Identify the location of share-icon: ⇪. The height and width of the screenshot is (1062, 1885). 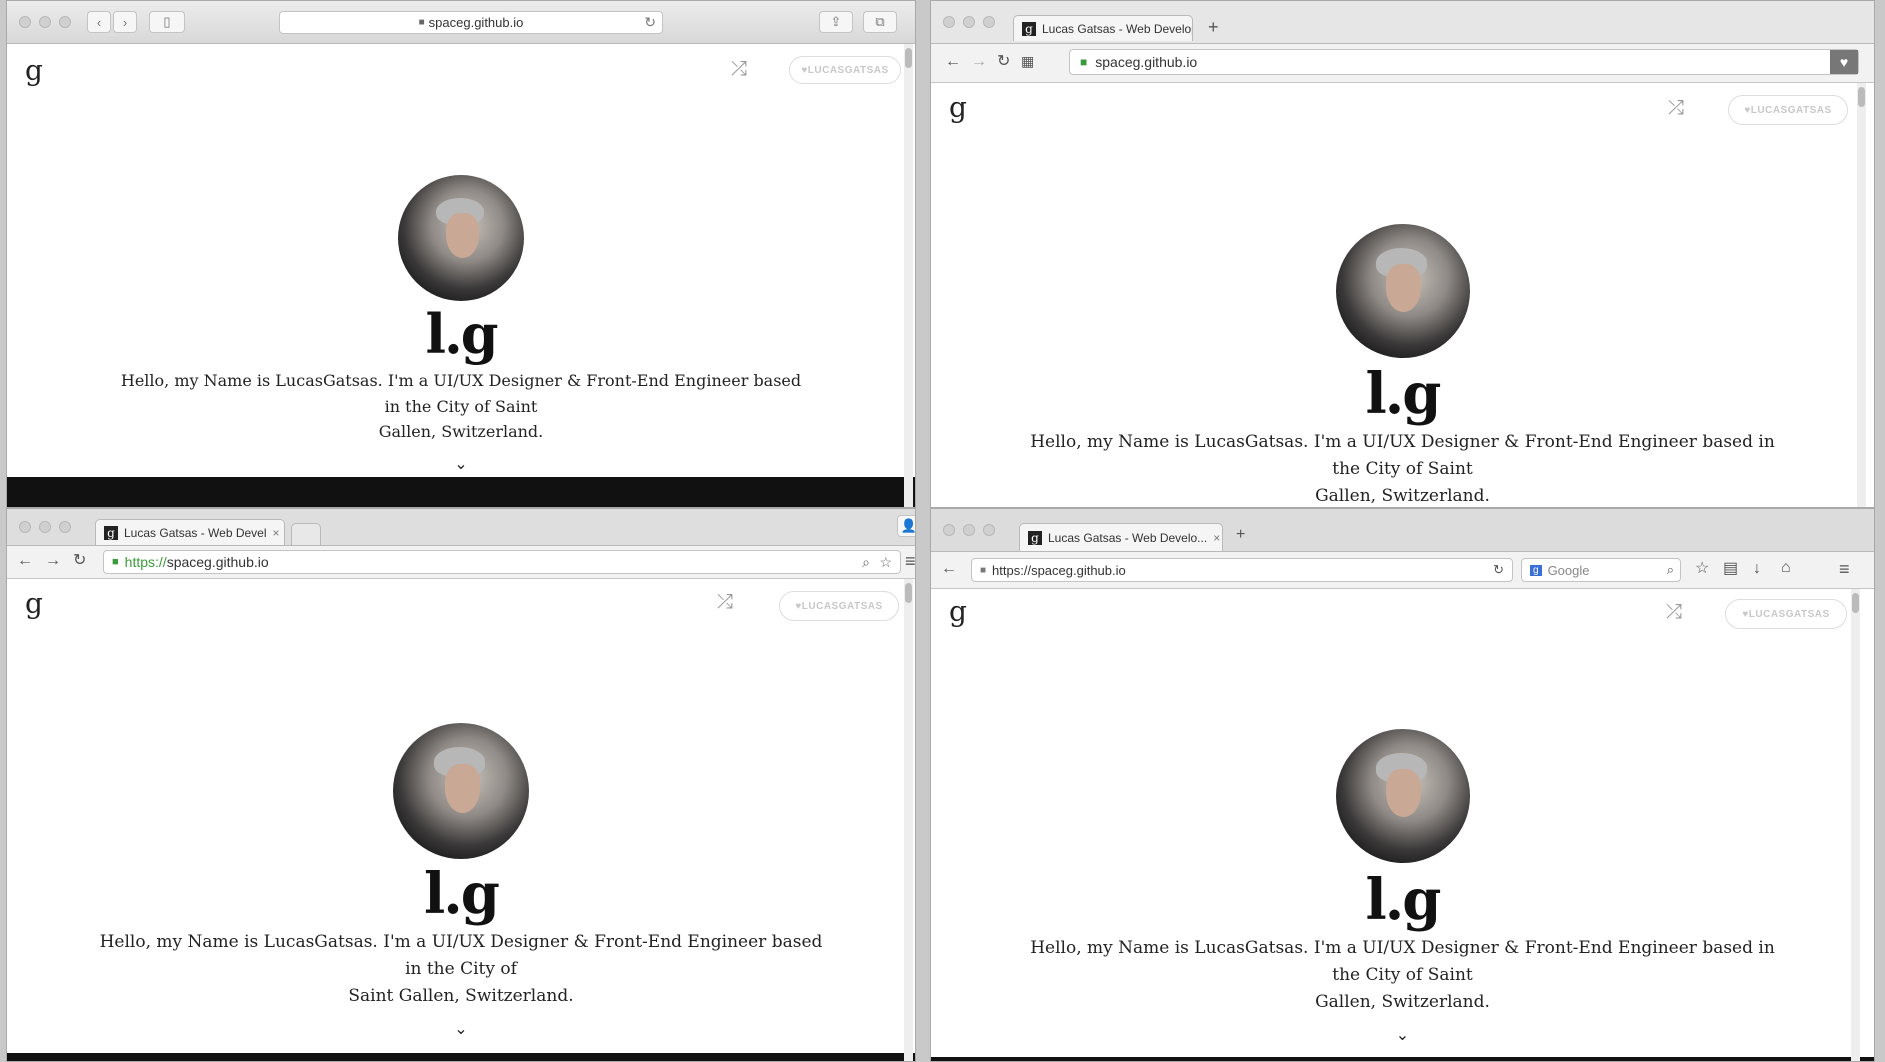
(836, 21).